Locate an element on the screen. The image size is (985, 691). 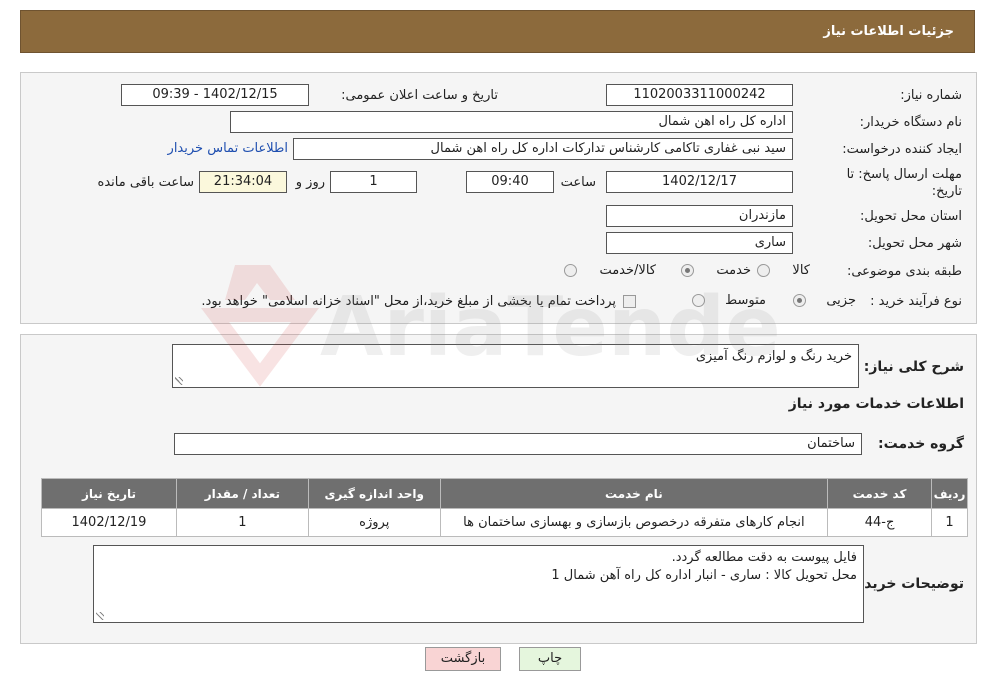
category-option-goods-service: کالا/خدمت is located at coordinates (610, 270).